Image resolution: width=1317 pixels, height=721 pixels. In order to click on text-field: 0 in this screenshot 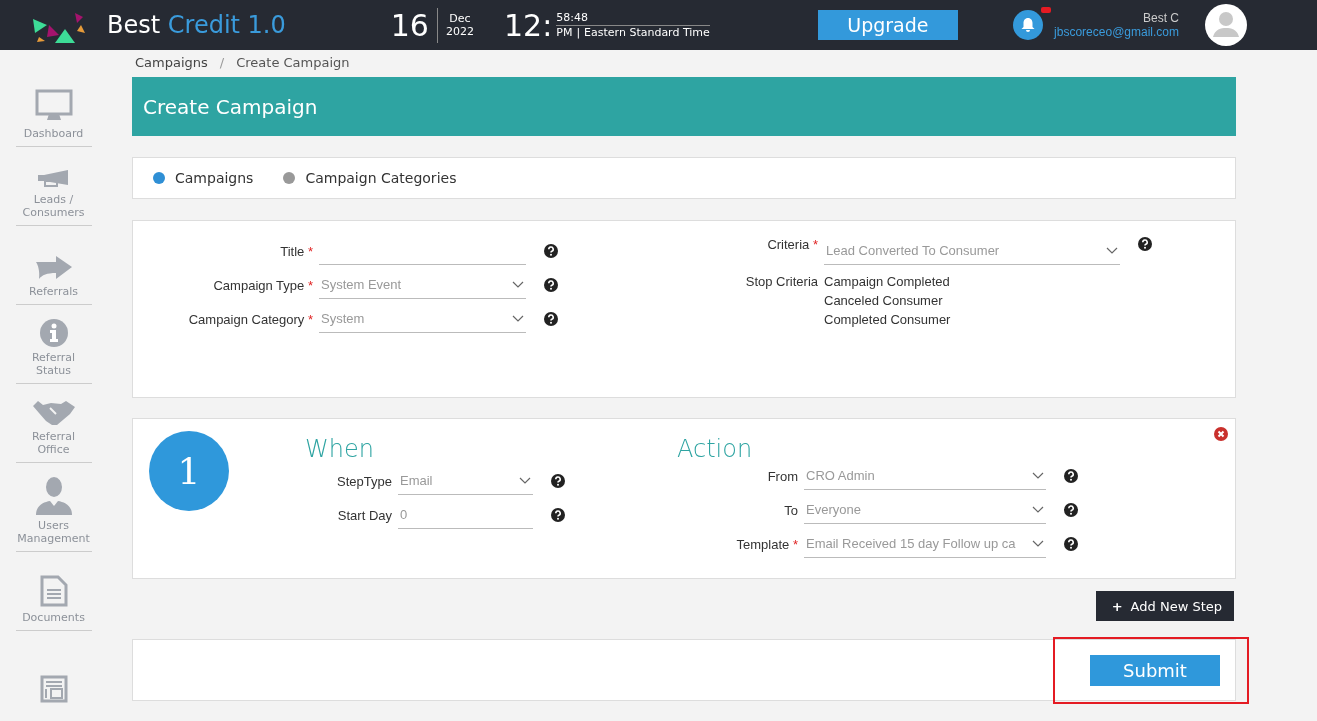, I will do `click(465, 515)`.